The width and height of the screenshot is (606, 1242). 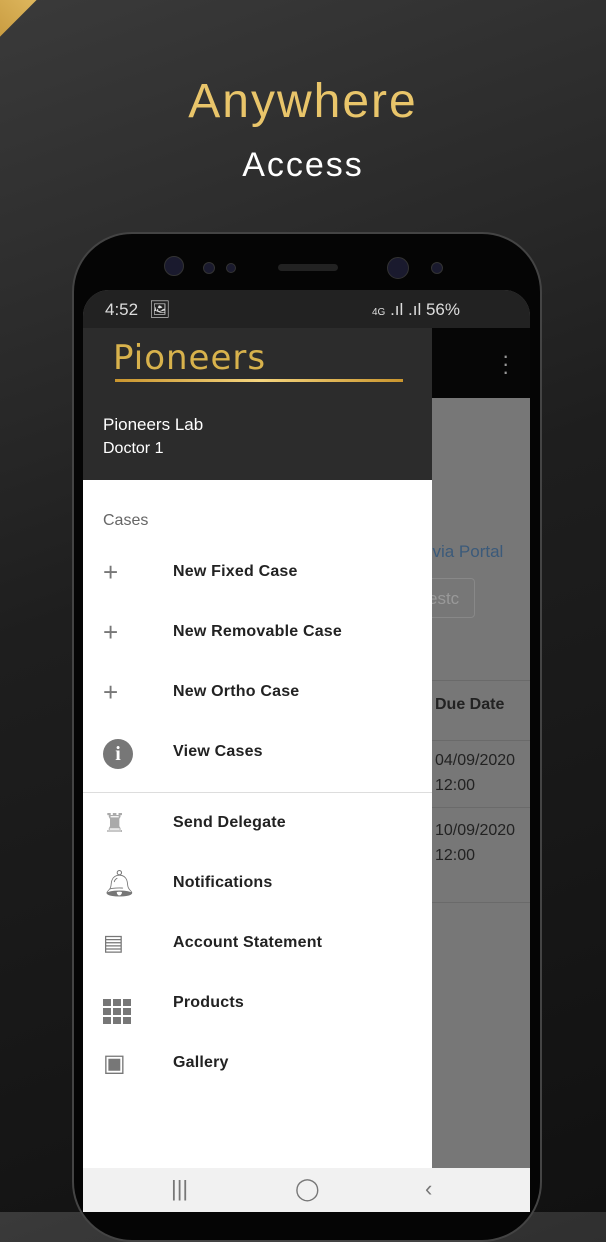 I want to click on home-button: ◯, so click(x=307, y=1189).